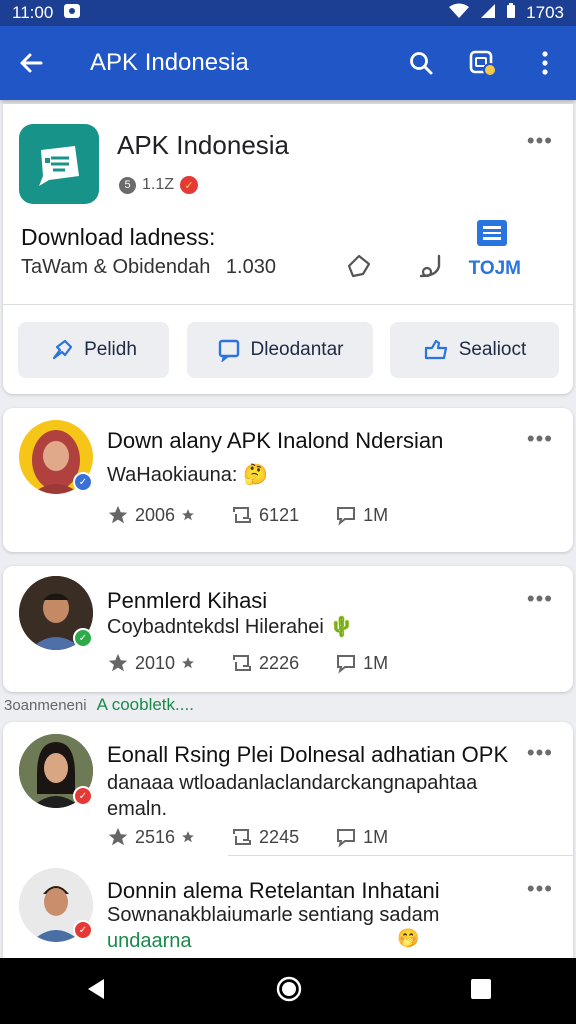 The width and height of the screenshot is (576, 1024). I want to click on share-icon, so click(435, 349).